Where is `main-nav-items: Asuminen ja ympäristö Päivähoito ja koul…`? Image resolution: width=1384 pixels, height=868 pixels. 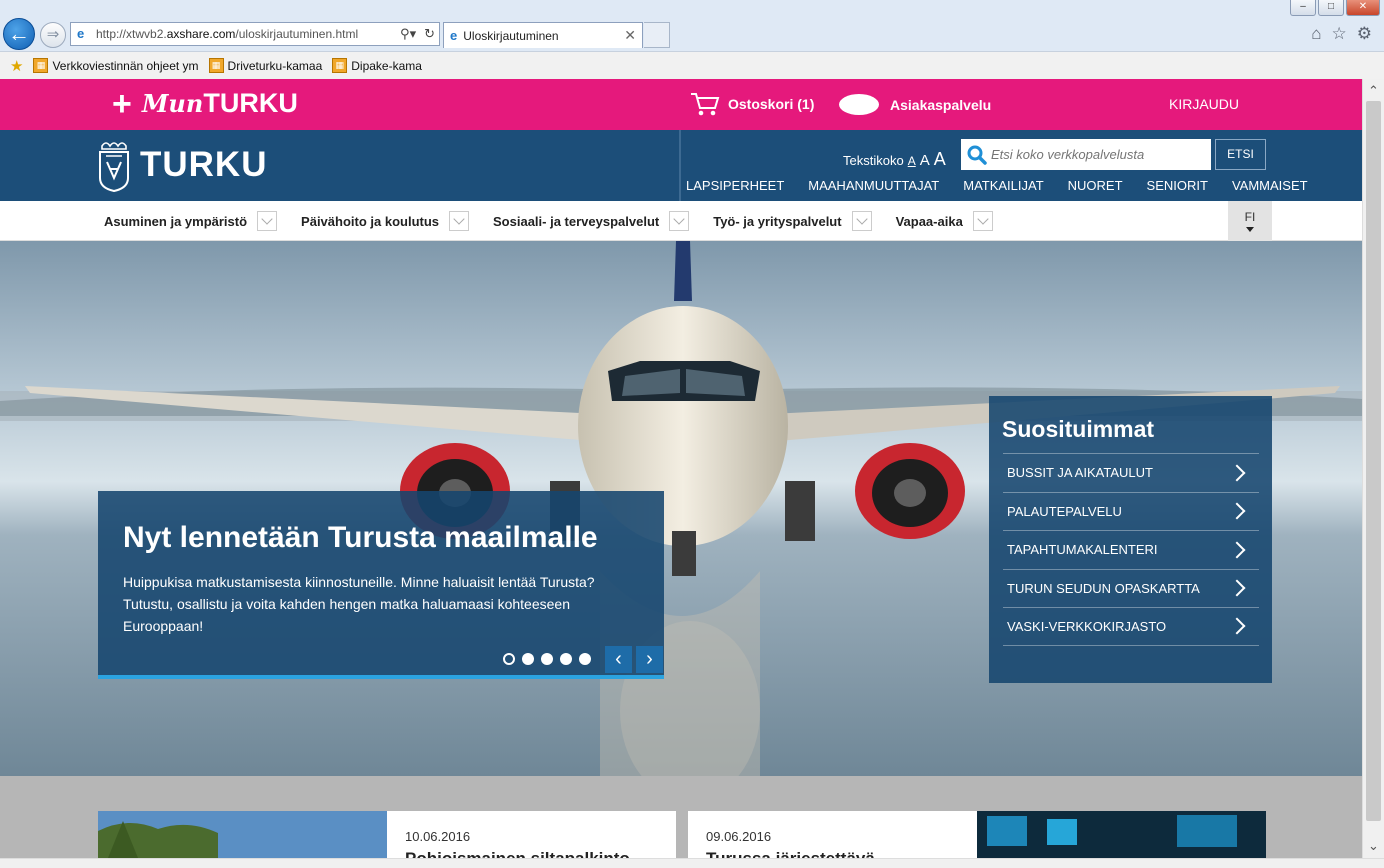
main-nav-items: Asuminen ja ympäristö Päivähoito ja koul… is located at coordinates (548, 221).